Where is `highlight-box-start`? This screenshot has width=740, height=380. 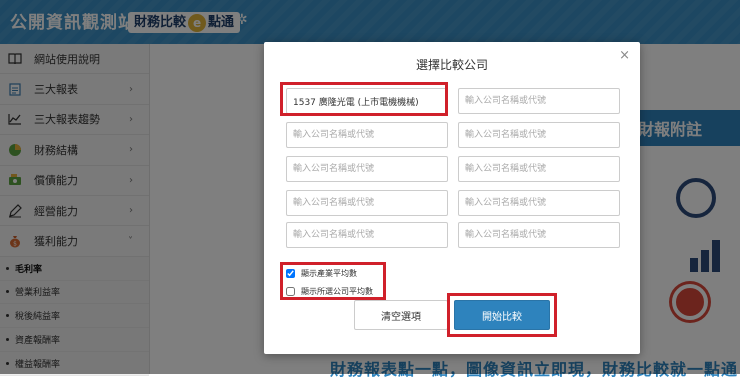 highlight-box-start is located at coordinates (502, 315).